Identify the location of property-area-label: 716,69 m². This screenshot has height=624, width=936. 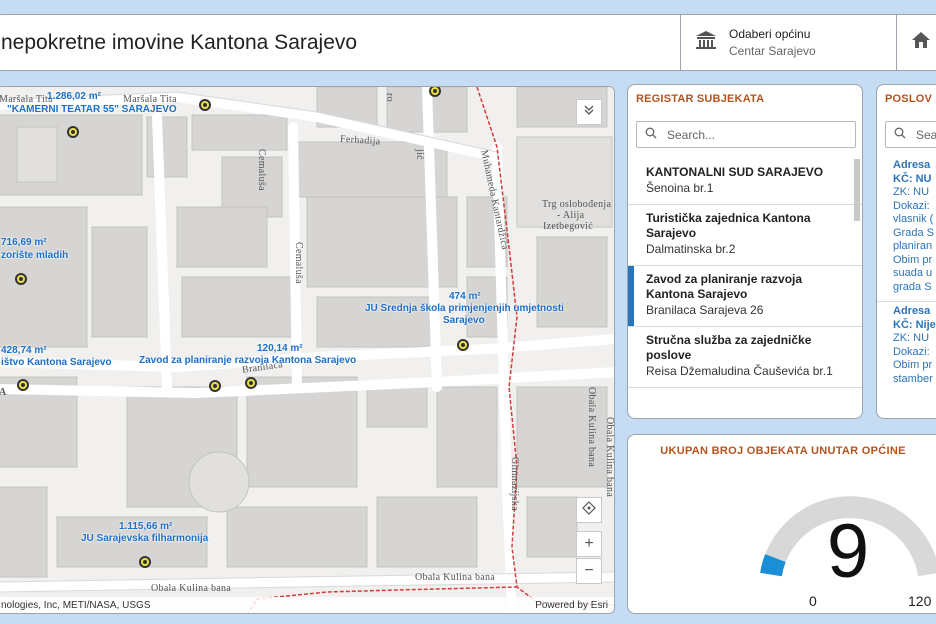
(24, 242).